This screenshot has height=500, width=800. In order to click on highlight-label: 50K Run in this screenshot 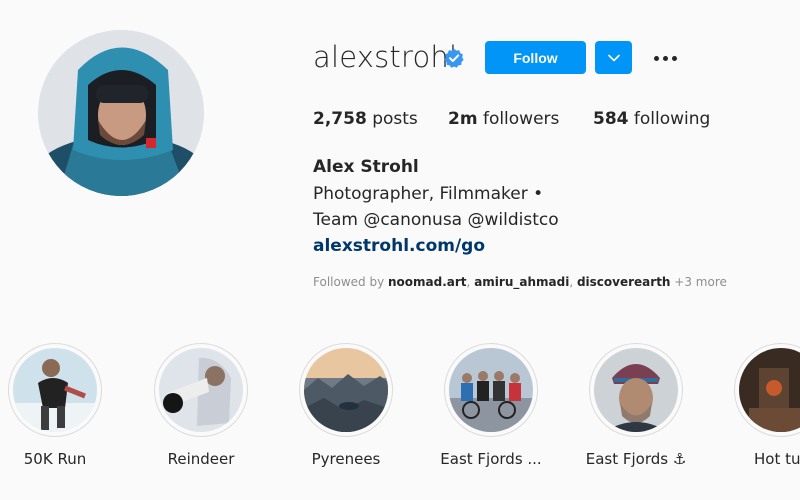, I will do `click(55, 459)`.